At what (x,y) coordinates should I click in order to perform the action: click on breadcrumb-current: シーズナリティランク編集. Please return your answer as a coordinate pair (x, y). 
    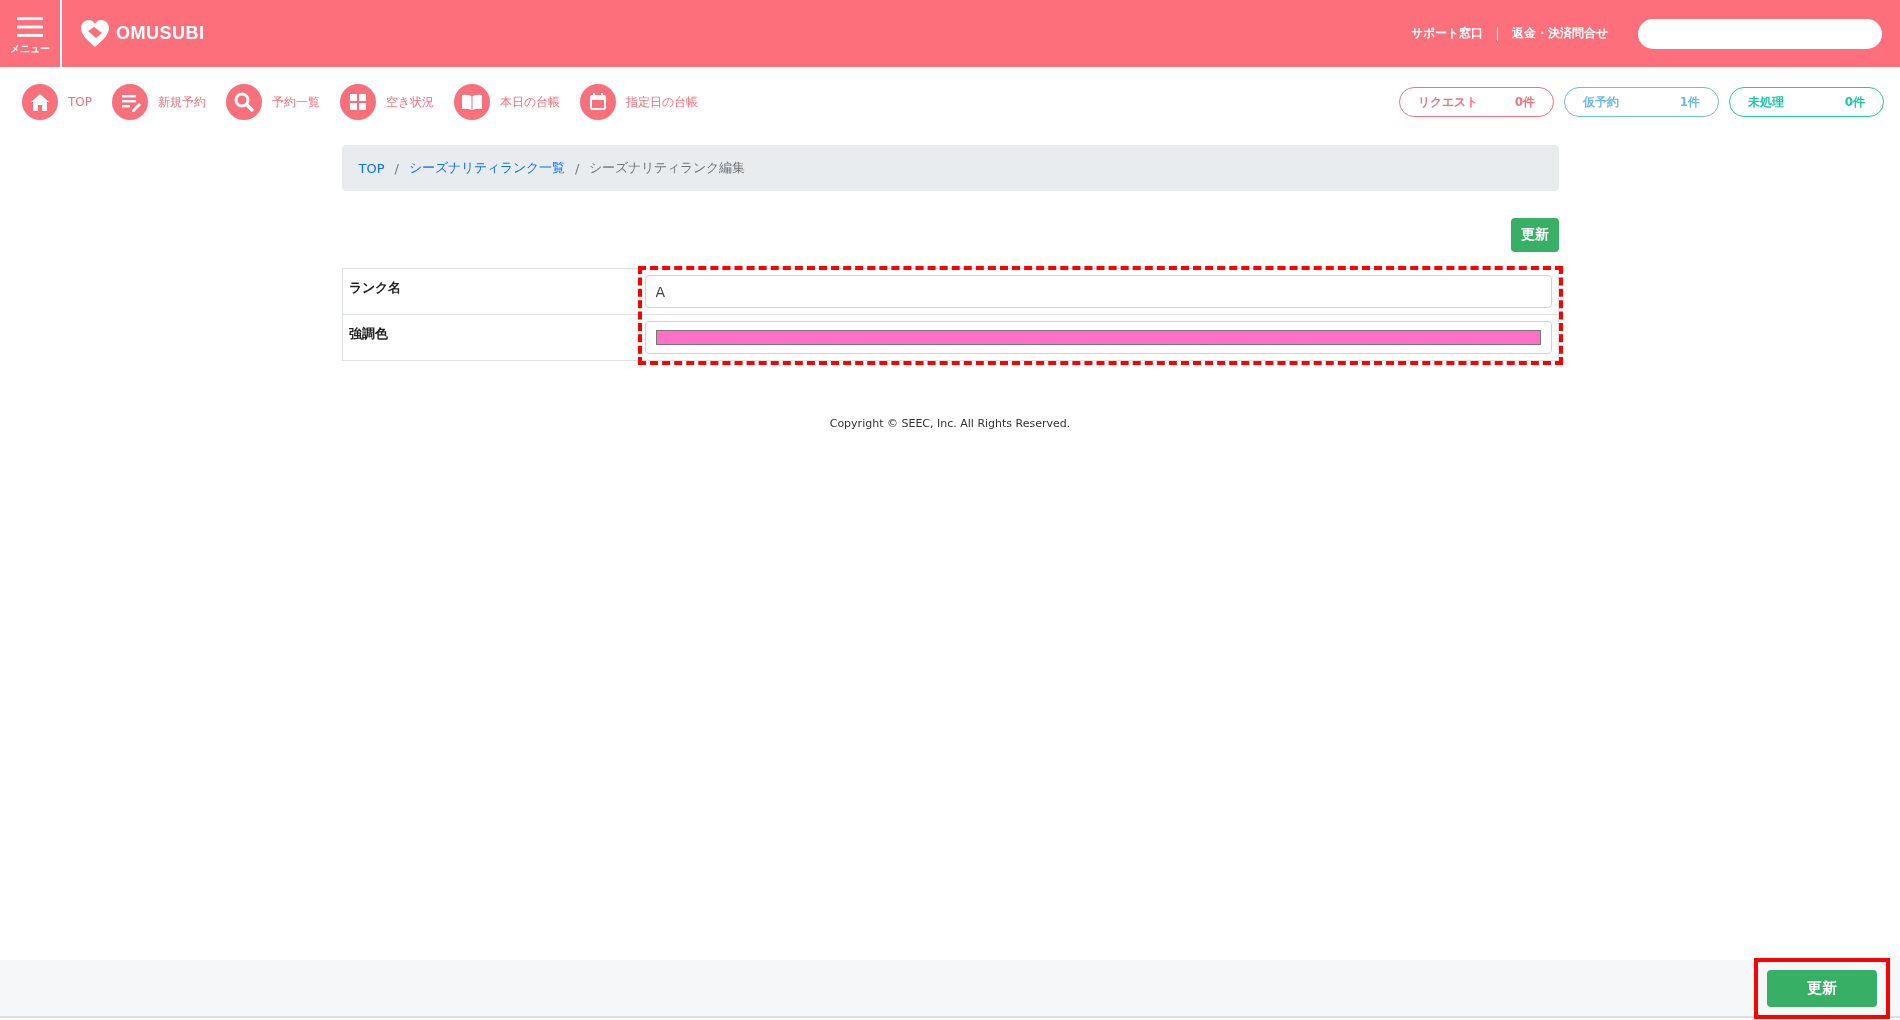
    Looking at the image, I should click on (667, 168).